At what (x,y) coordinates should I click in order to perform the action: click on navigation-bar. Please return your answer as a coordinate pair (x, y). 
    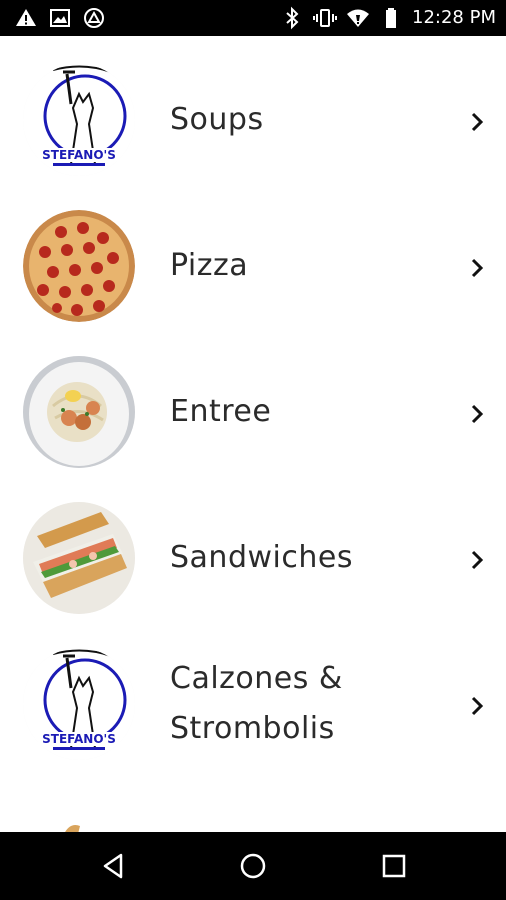
    Looking at the image, I should click on (253, 866).